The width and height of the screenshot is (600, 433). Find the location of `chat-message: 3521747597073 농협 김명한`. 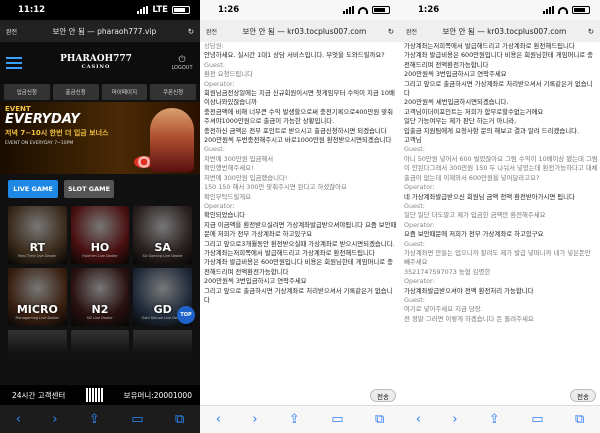

chat-message: 3521747597073 농협 김명한 is located at coordinates (447, 271).